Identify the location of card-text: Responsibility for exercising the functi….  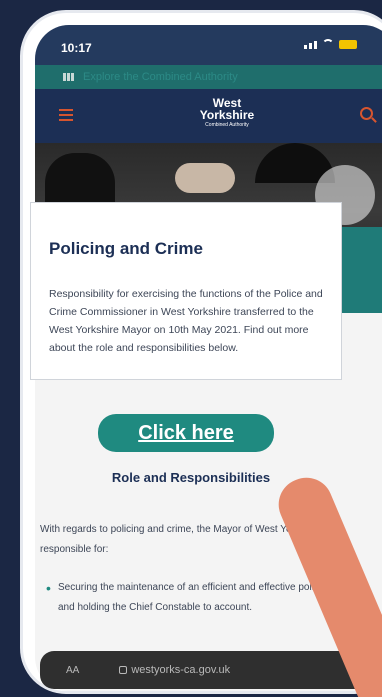
(186, 321).